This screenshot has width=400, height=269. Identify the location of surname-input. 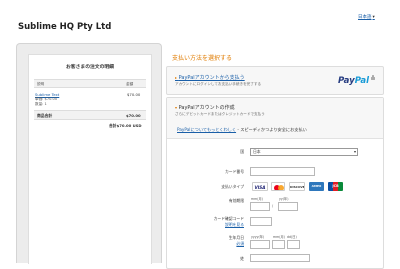
(280, 258).